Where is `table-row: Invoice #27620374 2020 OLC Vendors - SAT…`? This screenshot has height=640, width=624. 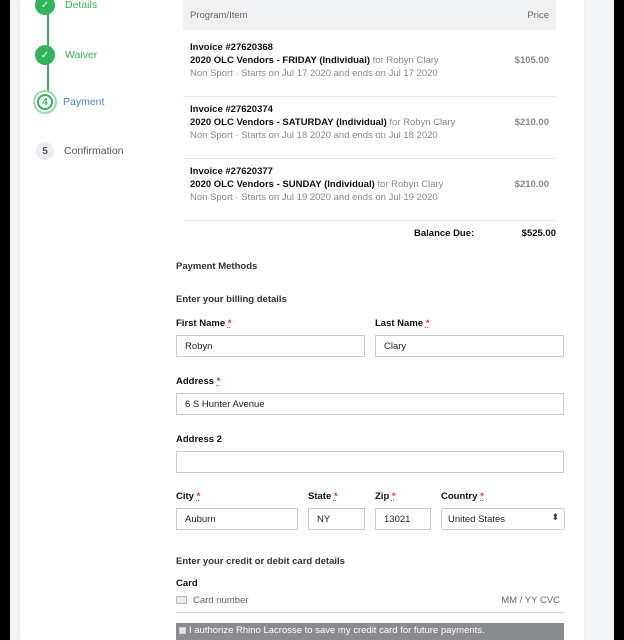
table-row: Invoice #27620374 2020 OLC Vendors - SAT… is located at coordinates (369, 128).